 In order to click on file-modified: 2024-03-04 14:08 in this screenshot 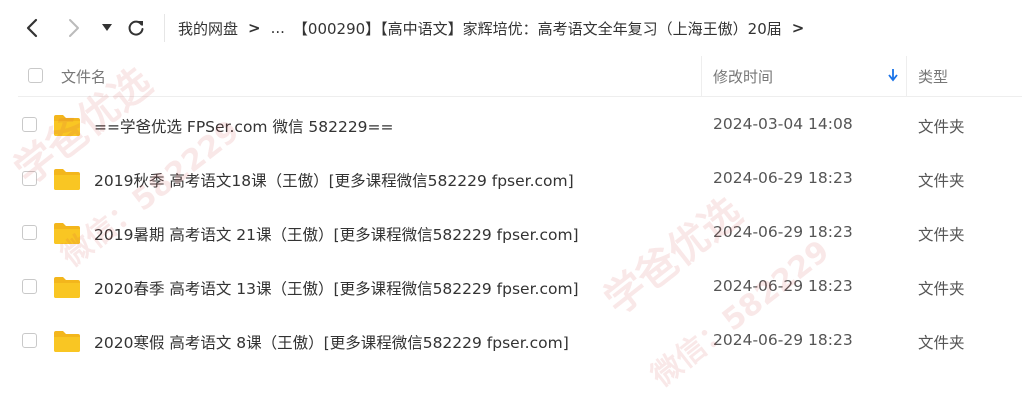, I will do `click(783, 124)`.